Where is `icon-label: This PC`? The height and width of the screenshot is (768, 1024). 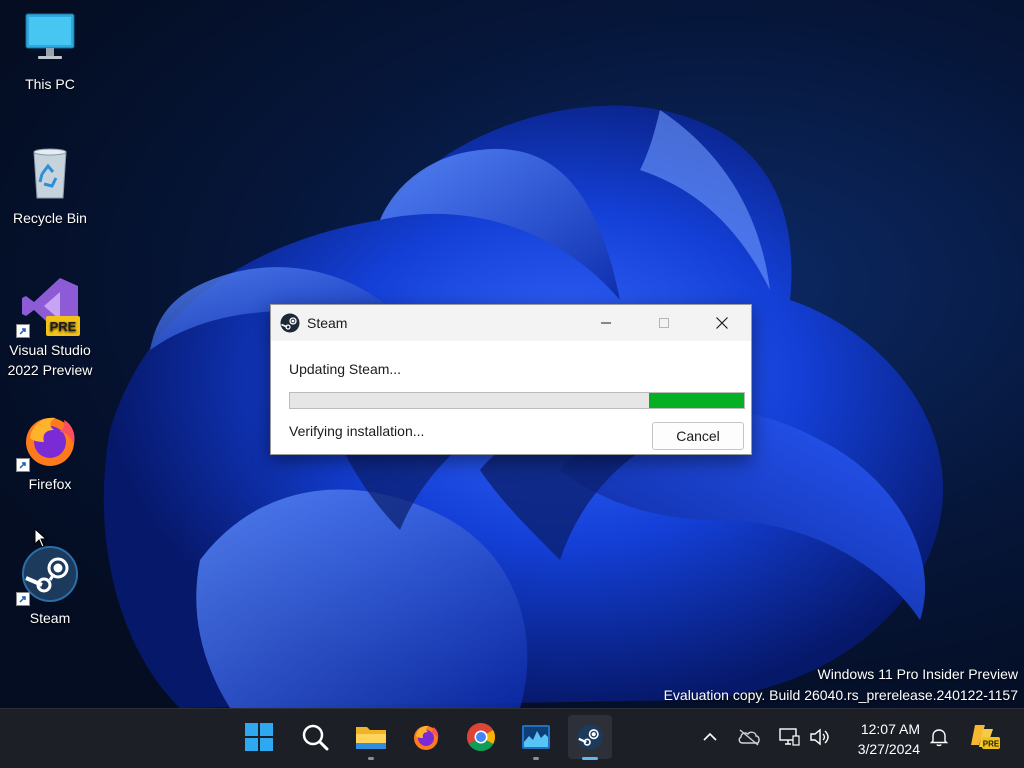 icon-label: This PC is located at coordinates (50, 84).